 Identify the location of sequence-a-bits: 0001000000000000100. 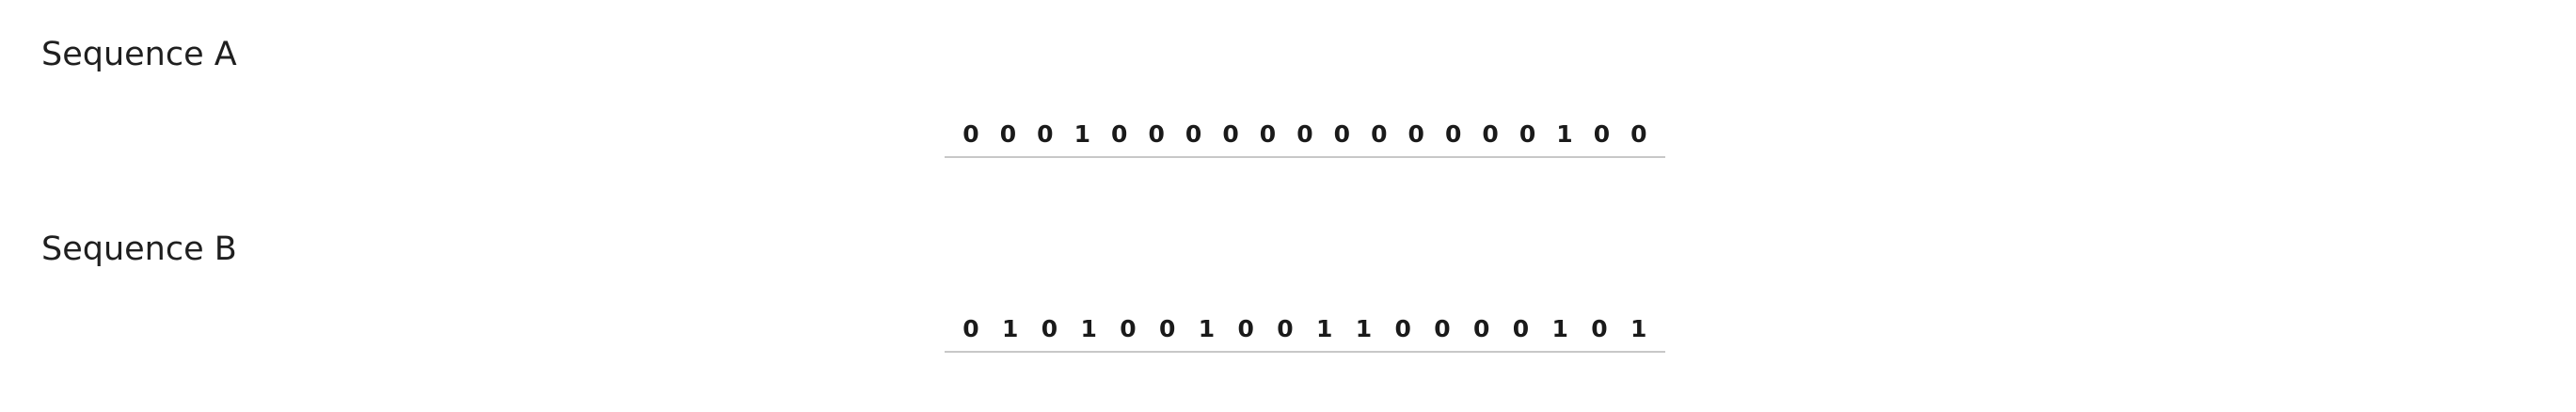
(1305, 135).